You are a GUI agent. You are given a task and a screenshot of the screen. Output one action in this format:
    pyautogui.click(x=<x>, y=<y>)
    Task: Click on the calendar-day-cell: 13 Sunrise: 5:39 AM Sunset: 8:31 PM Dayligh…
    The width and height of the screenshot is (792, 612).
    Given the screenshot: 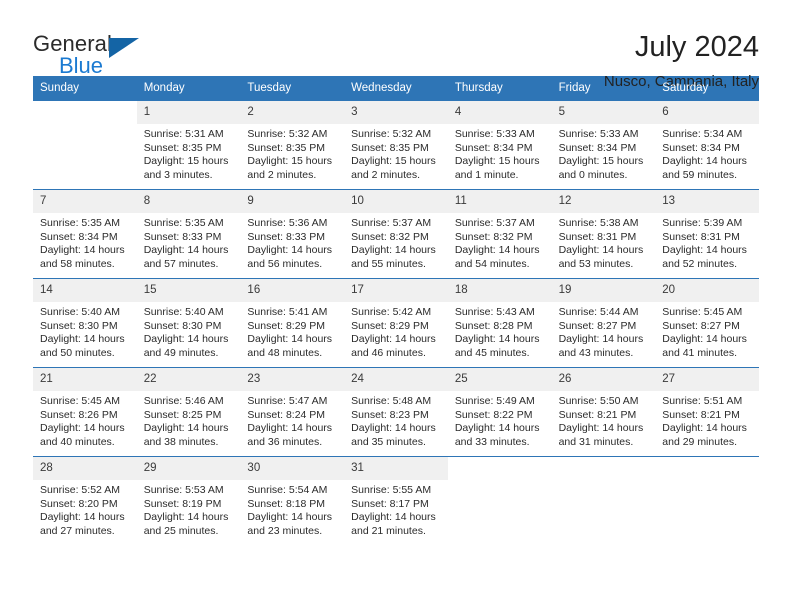 What is the action you would take?
    pyautogui.click(x=707, y=234)
    